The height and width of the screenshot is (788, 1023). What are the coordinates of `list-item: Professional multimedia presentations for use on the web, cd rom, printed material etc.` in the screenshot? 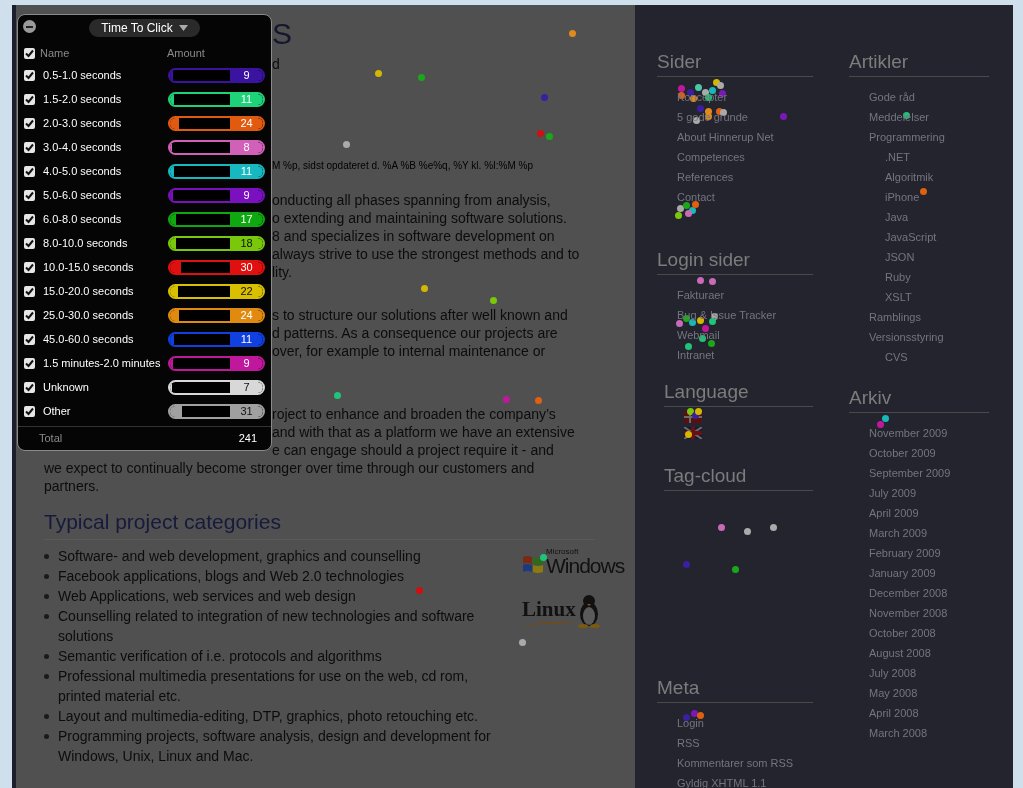 It's located at (264, 686).